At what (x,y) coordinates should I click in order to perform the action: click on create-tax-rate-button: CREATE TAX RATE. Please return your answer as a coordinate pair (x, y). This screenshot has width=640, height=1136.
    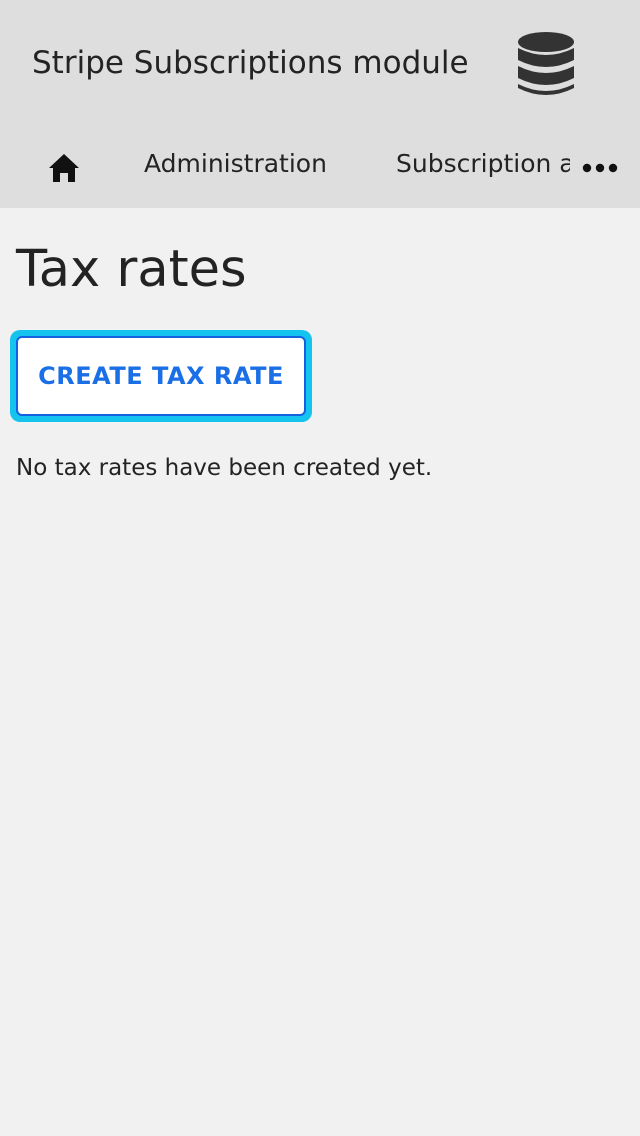
    Looking at the image, I should click on (161, 376).